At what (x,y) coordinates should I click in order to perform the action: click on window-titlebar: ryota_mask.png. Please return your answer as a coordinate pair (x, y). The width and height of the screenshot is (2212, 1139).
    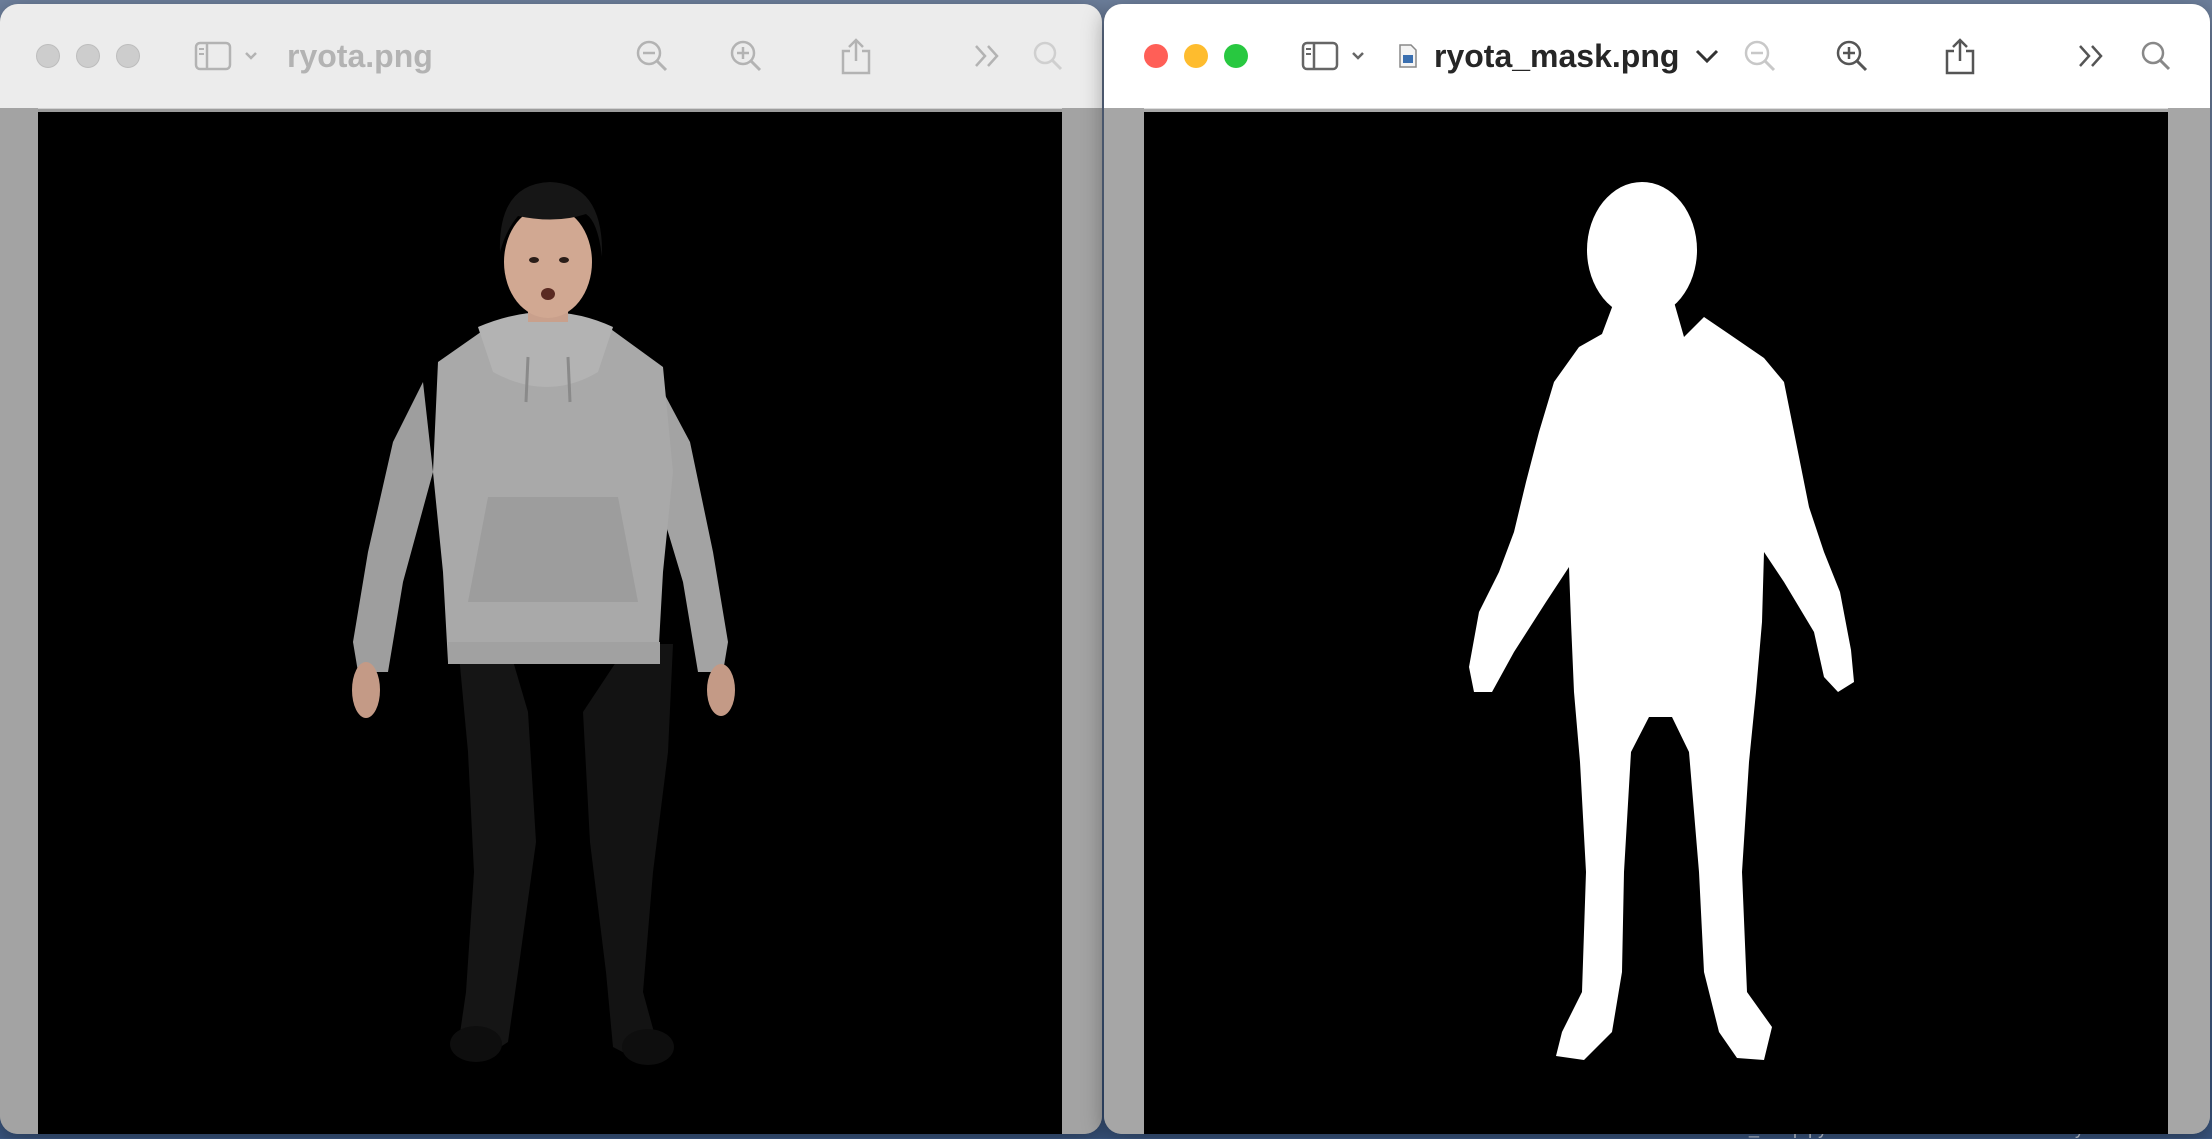
    Looking at the image, I should click on (1657, 56).